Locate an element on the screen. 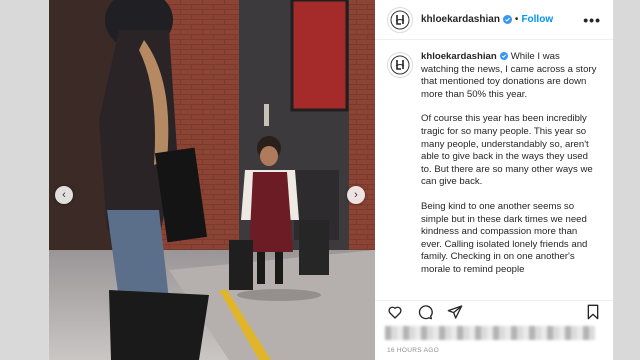 The image size is (640, 360). follow-button: Follow is located at coordinates (537, 19).